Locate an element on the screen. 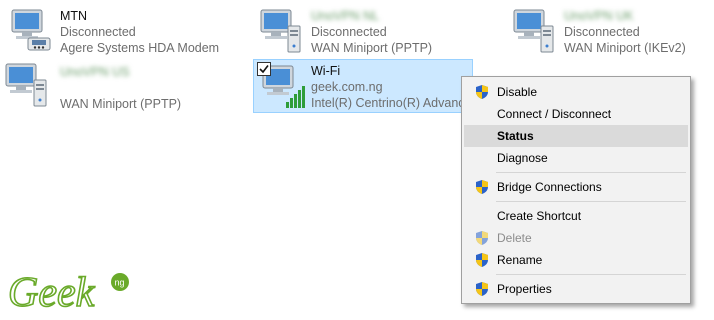  menu-item-bridge-connections: Bridge Connections is located at coordinates (576, 187).